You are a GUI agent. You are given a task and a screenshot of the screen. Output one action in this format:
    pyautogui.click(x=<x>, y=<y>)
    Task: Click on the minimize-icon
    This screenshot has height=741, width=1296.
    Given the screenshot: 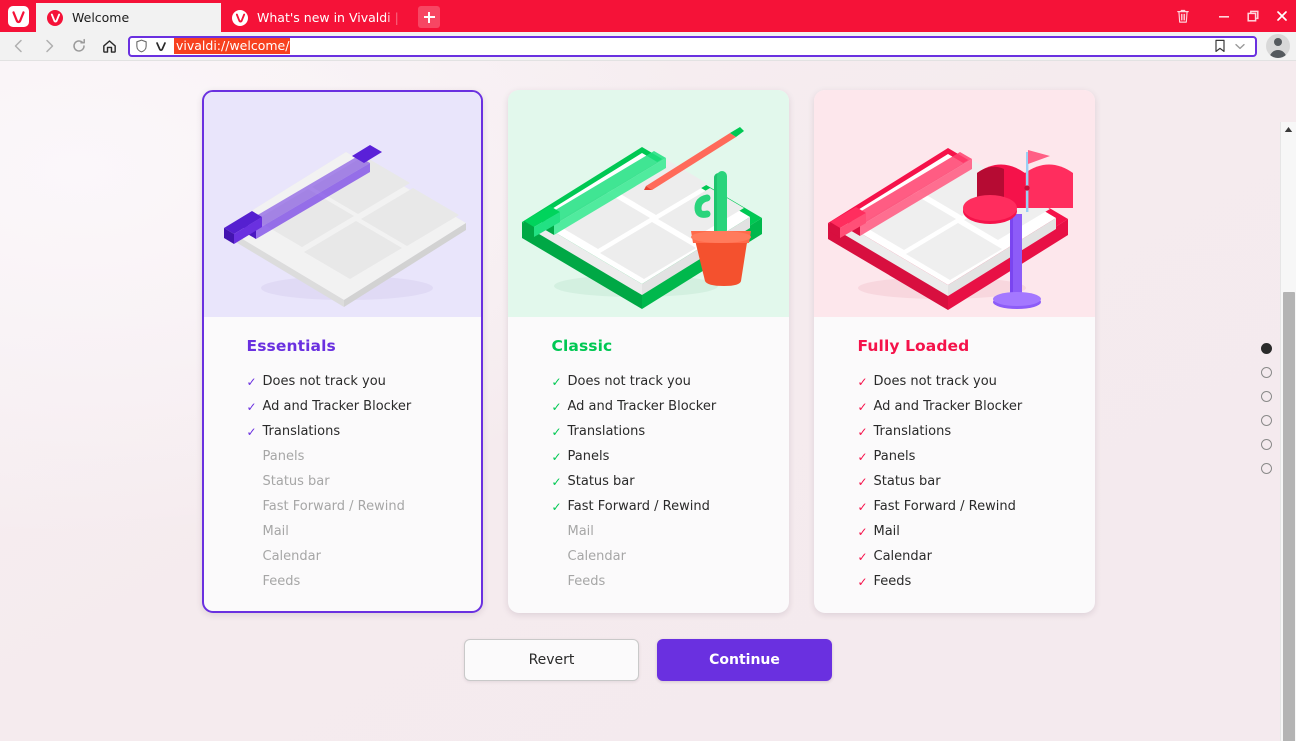 What is the action you would take?
    pyautogui.click(x=1223, y=16)
    